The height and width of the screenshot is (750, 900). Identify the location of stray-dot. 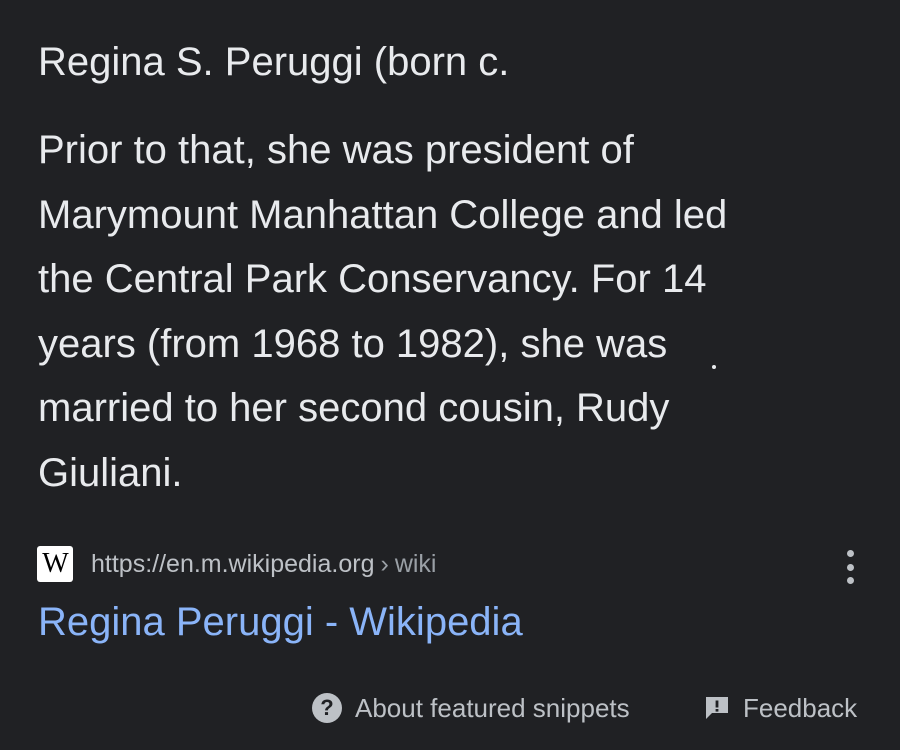
(714, 367).